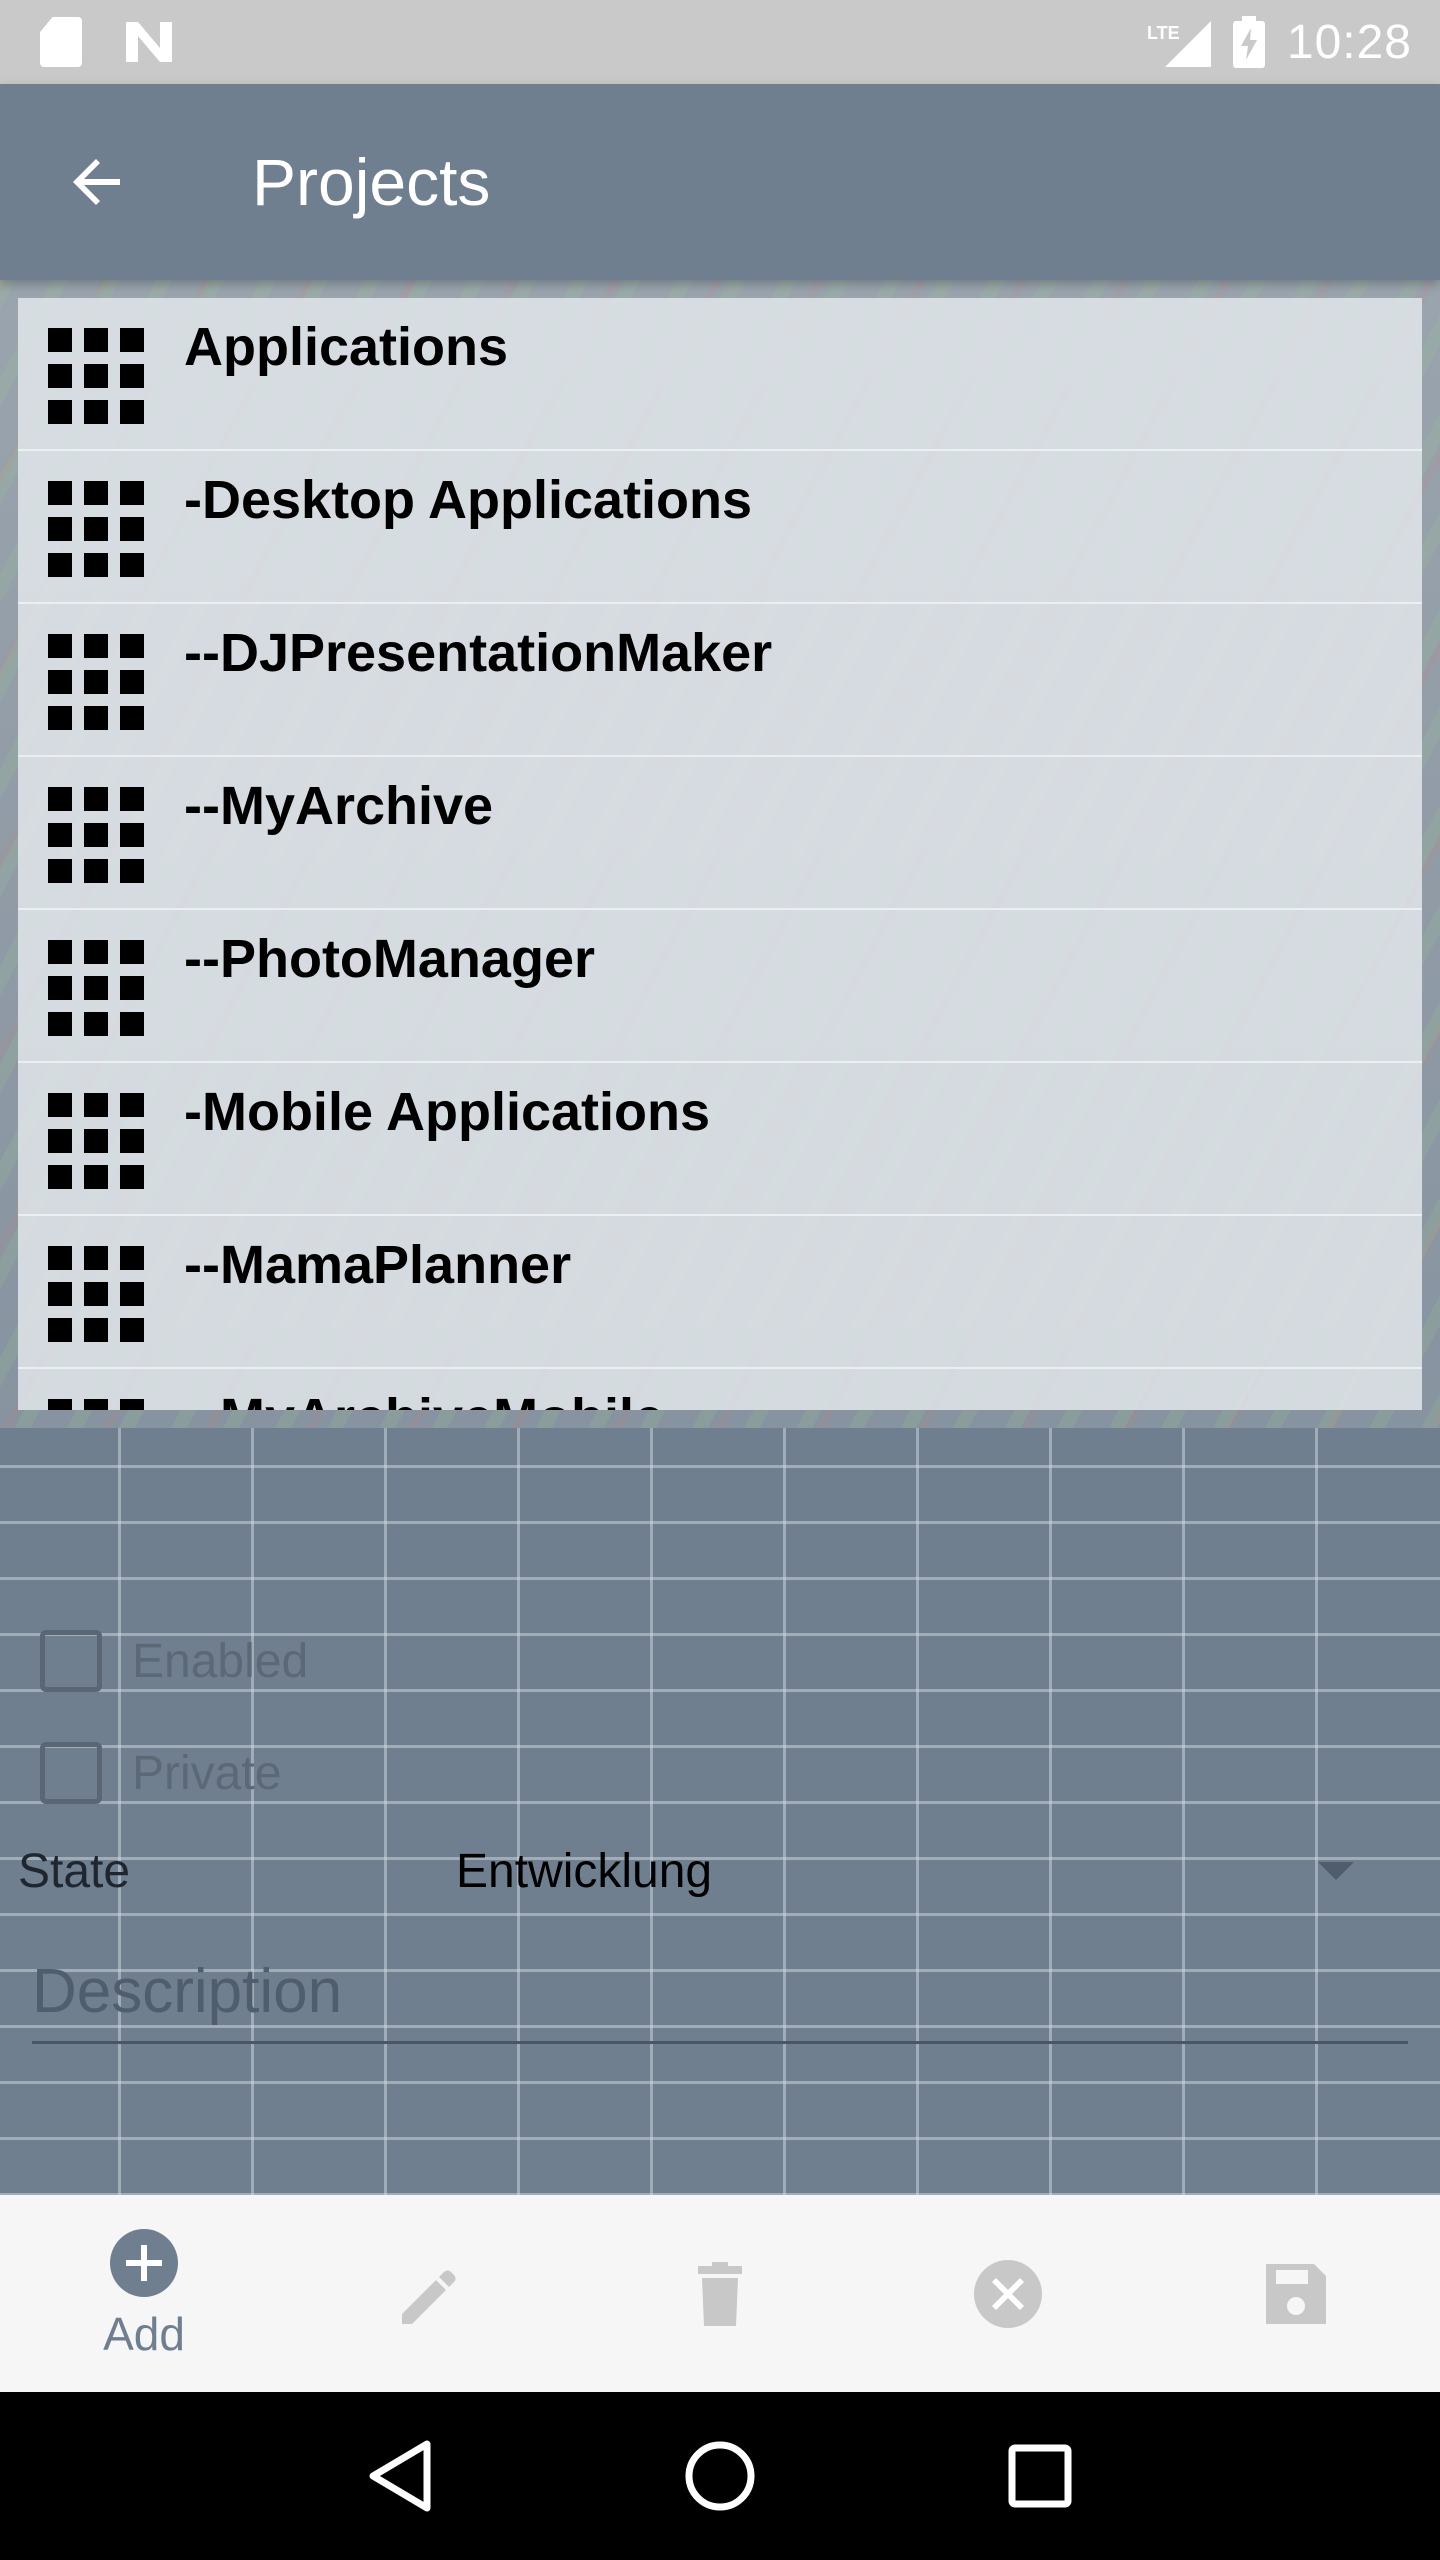 This screenshot has width=1440, height=2560. I want to click on nav-back-button, so click(400, 2476).